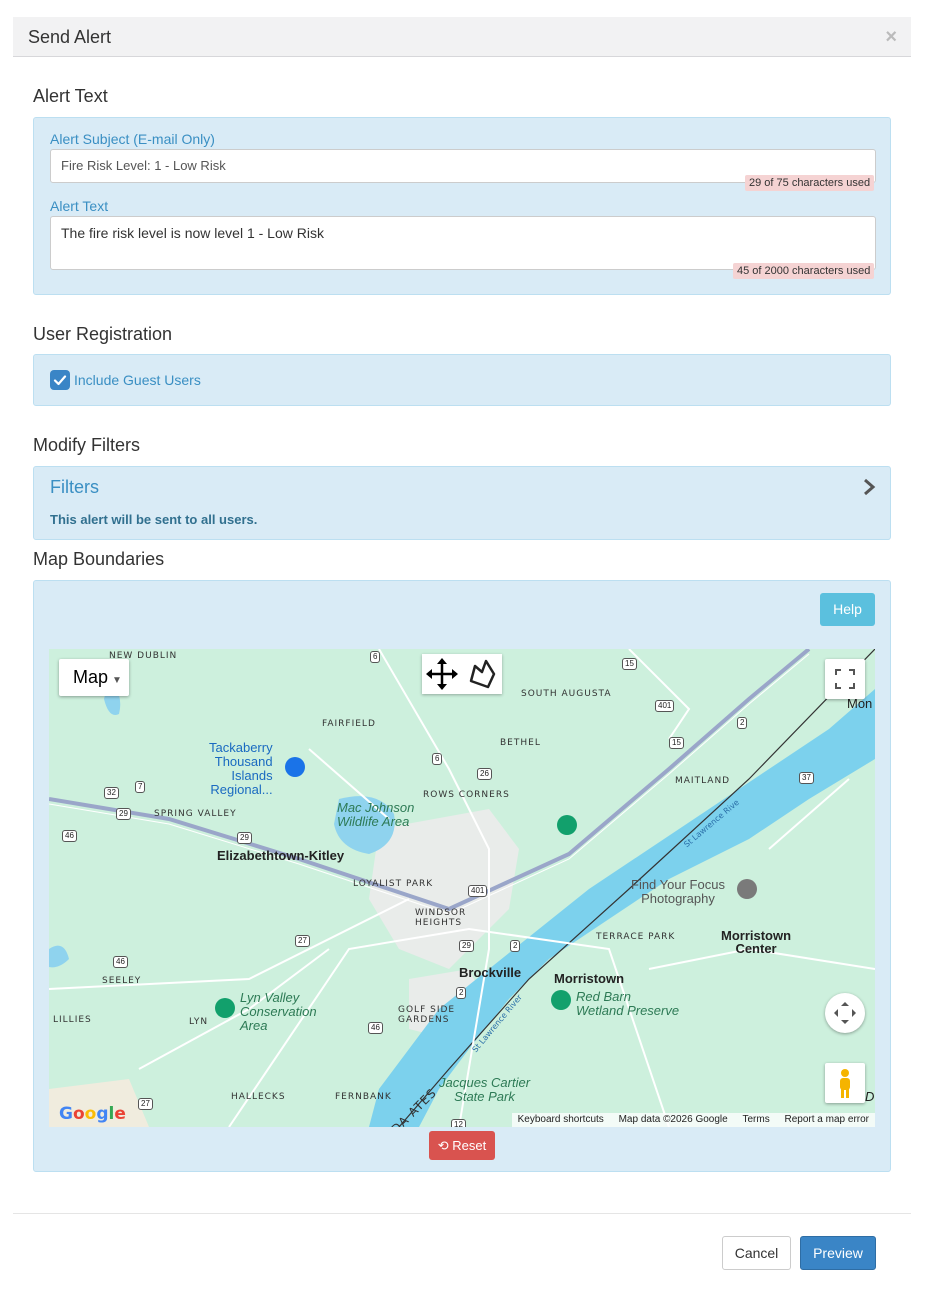  I want to click on place-label: LOYALIST PARK, so click(393, 884).